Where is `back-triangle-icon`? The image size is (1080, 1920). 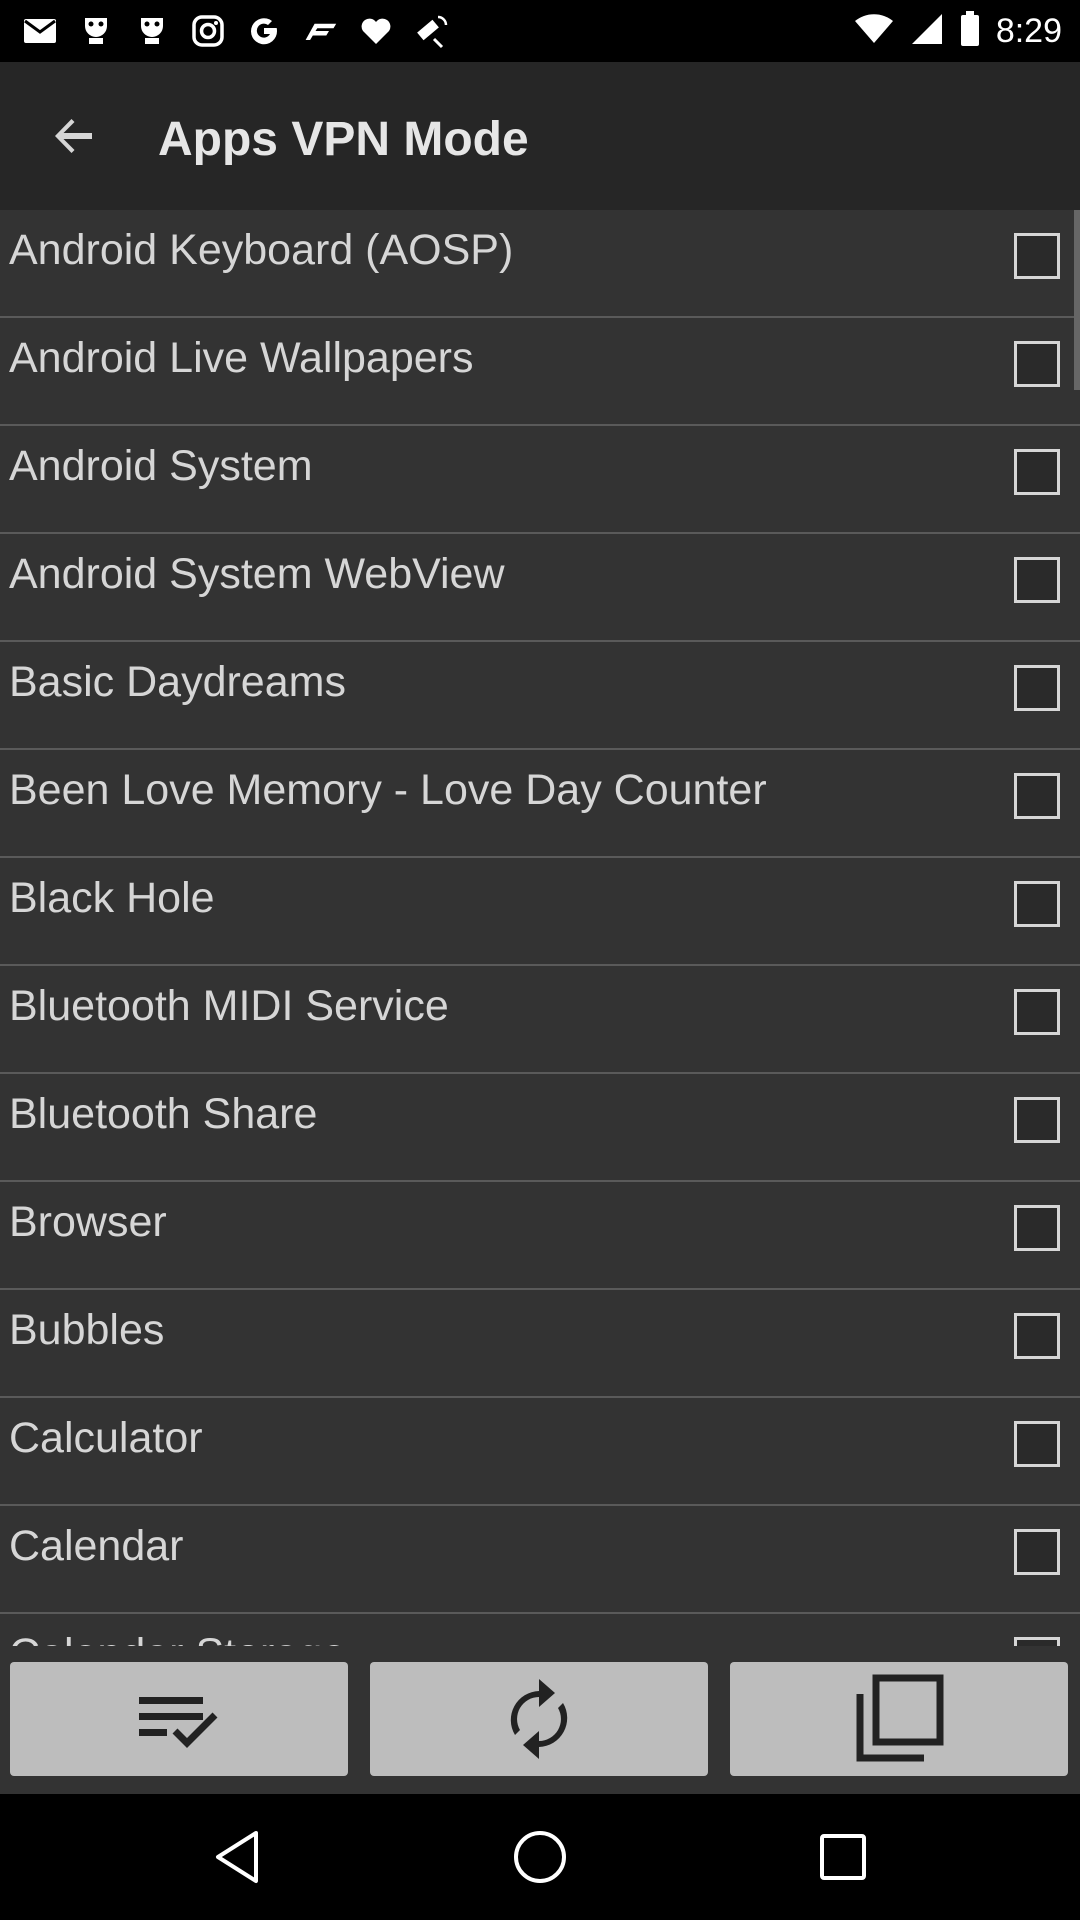
back-triangle-icon is located at coordinates (237, 1857).